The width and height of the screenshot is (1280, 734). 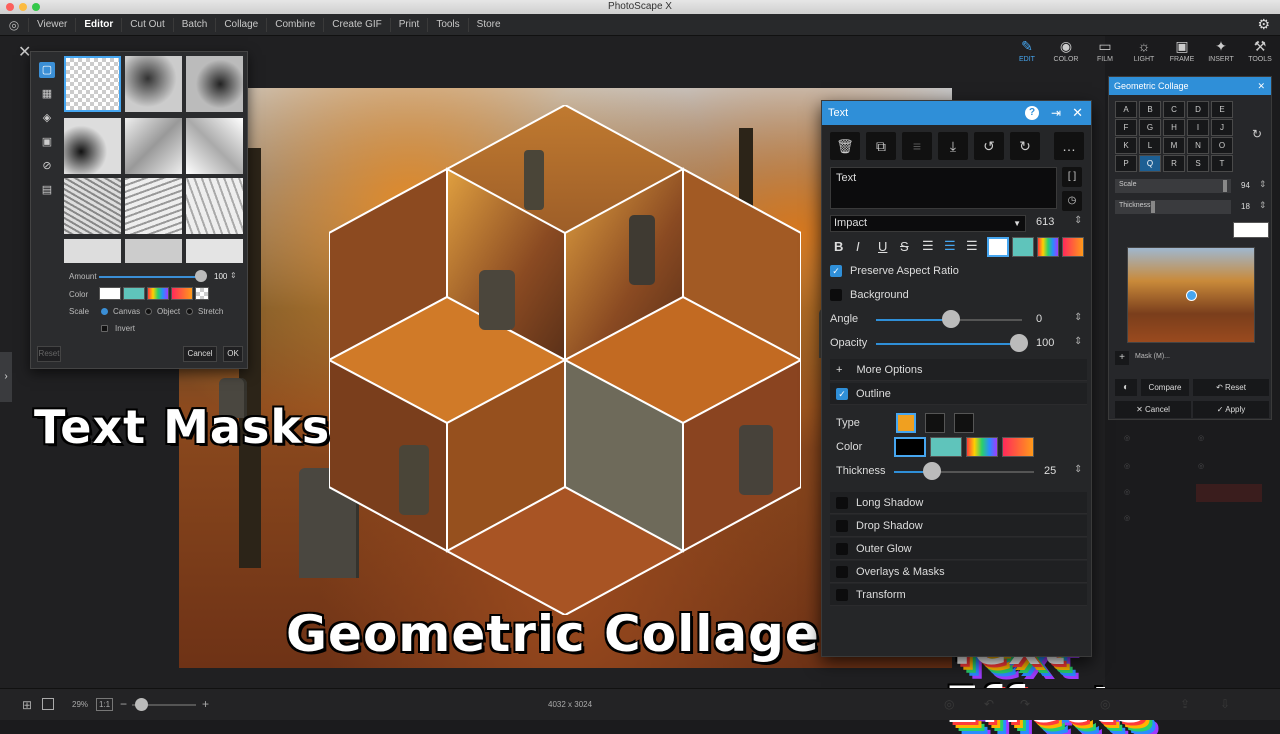 I want to click on background-checkbox, so click(x=836, y=295).